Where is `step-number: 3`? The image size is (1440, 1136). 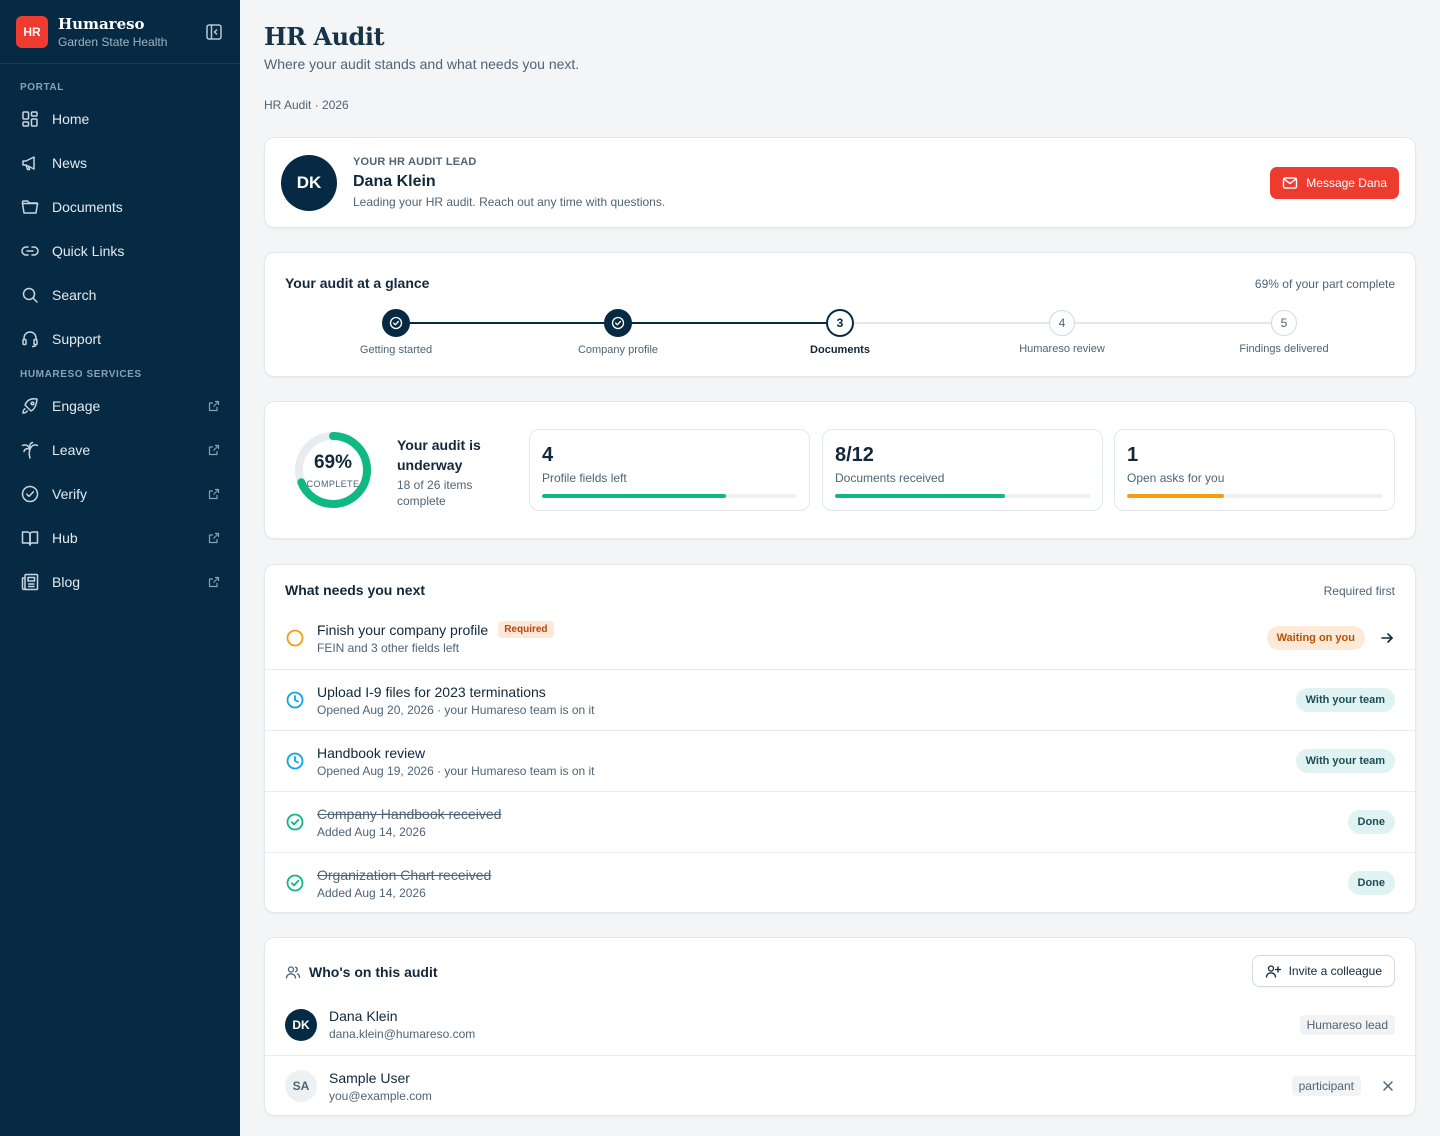
step-number: 3 is located at coordinates (840, 323).